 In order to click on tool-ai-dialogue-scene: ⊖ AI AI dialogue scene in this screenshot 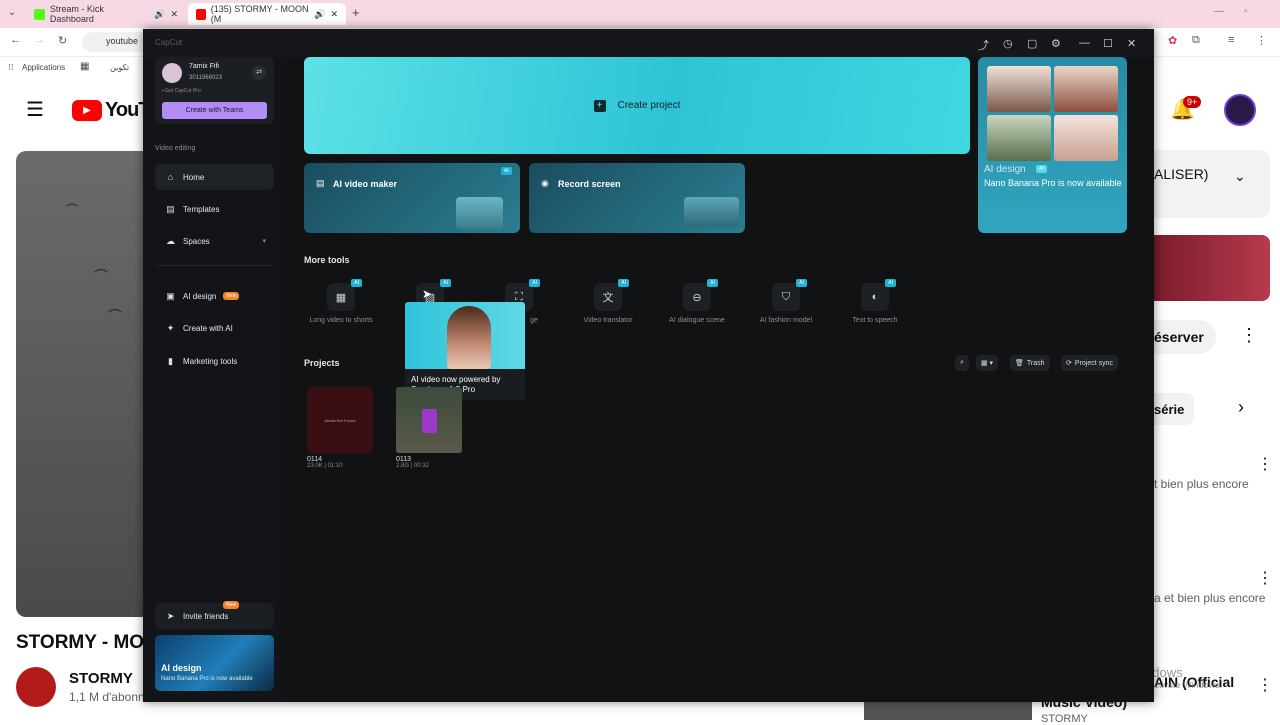, I will do `click(697, 311)`.